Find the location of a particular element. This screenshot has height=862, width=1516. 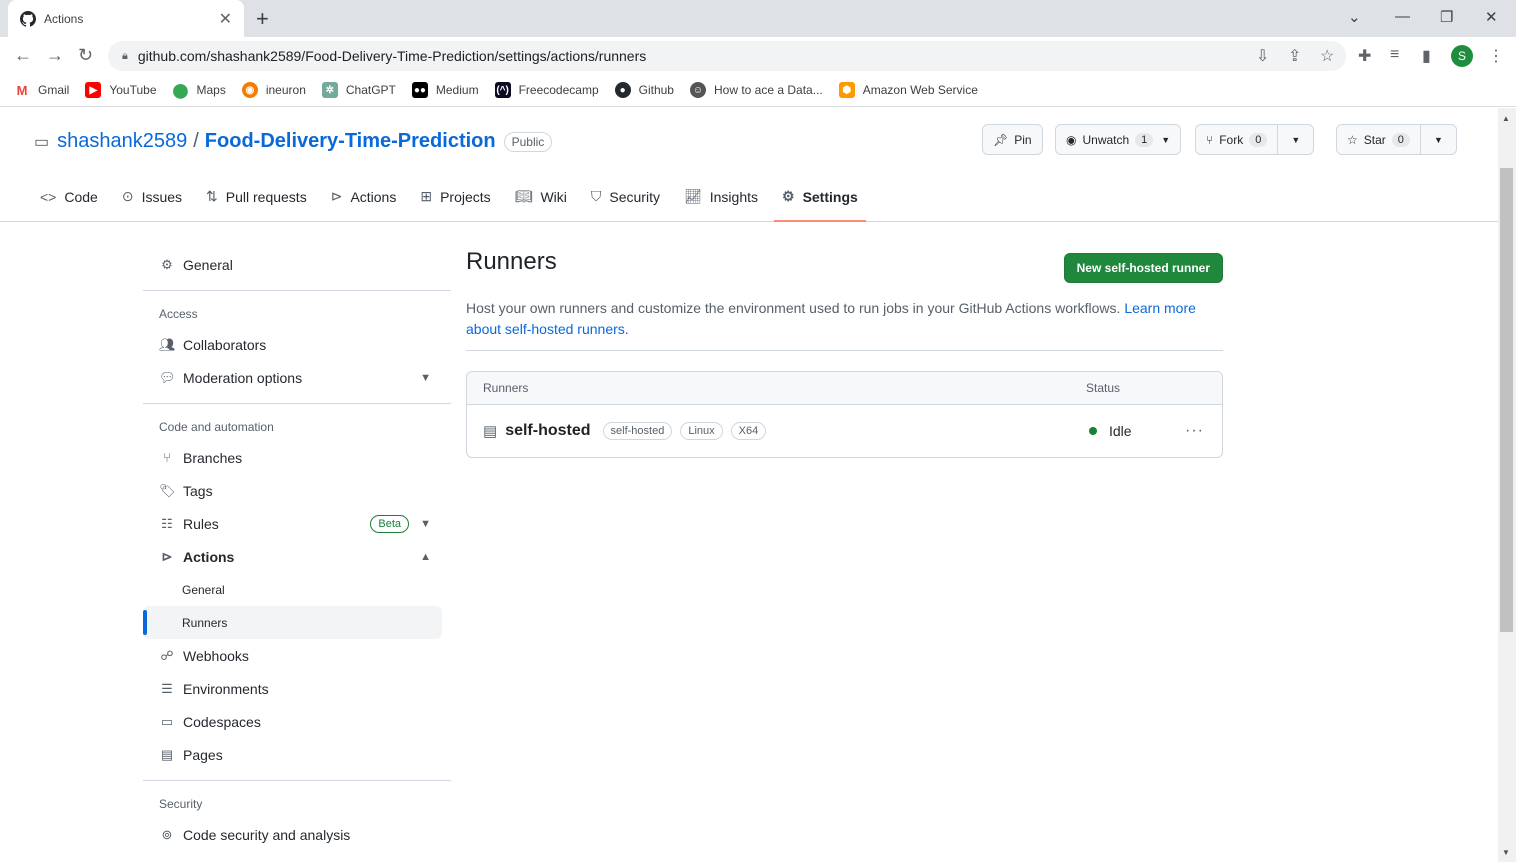

bookmark-github: ● Github is located at coordinates (644, 90).